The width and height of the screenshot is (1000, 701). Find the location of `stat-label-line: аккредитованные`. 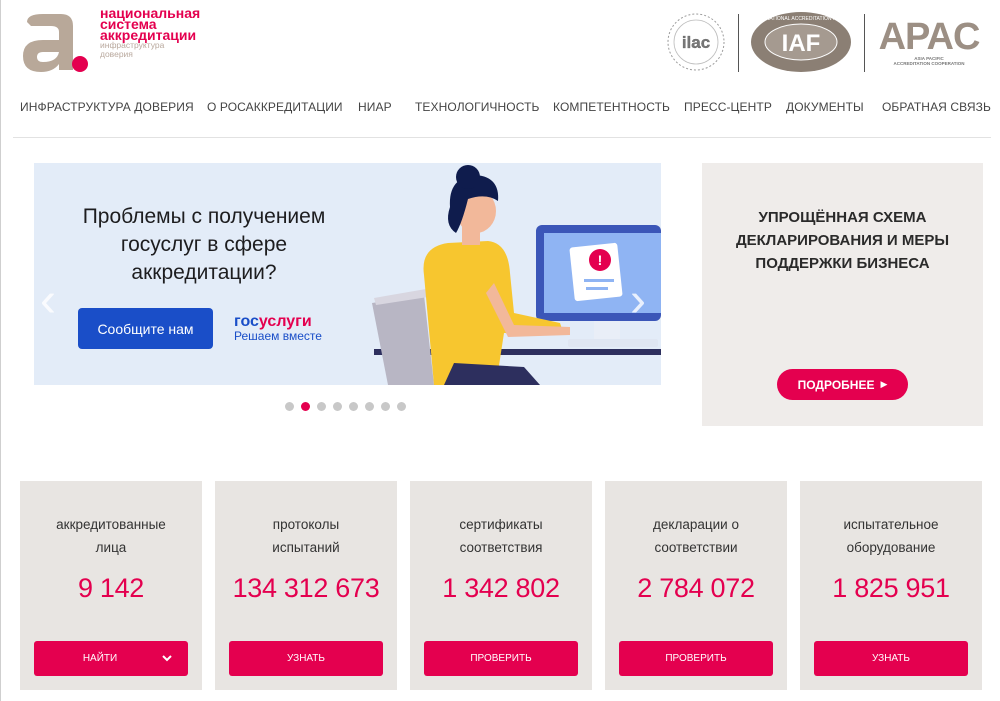

stat-label-line: аккредитованные is located at coordinates (111, 524).